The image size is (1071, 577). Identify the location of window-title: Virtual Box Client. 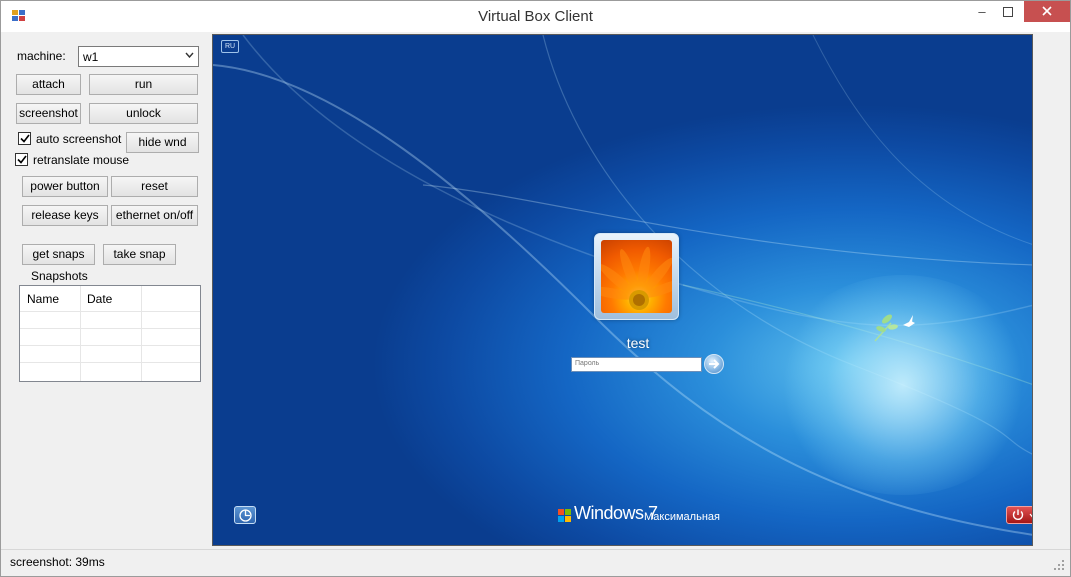
(535, 16).